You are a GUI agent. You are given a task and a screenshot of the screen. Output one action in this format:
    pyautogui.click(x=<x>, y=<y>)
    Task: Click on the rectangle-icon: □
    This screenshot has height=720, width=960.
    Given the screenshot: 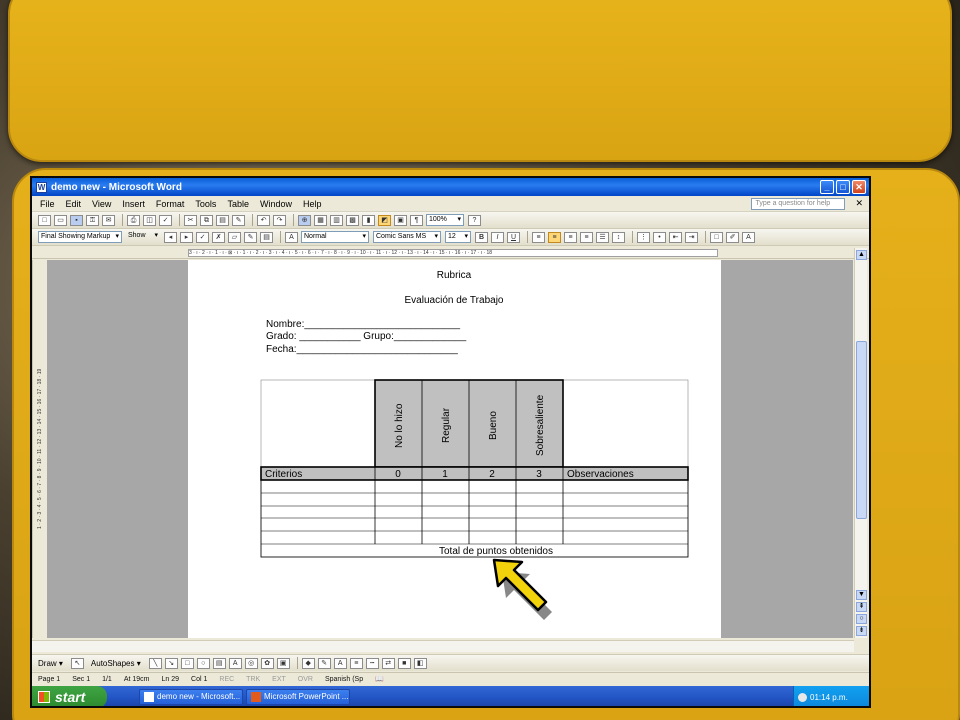 What is the action you would take?
    pyautogui.click(x=187, y=663)
    